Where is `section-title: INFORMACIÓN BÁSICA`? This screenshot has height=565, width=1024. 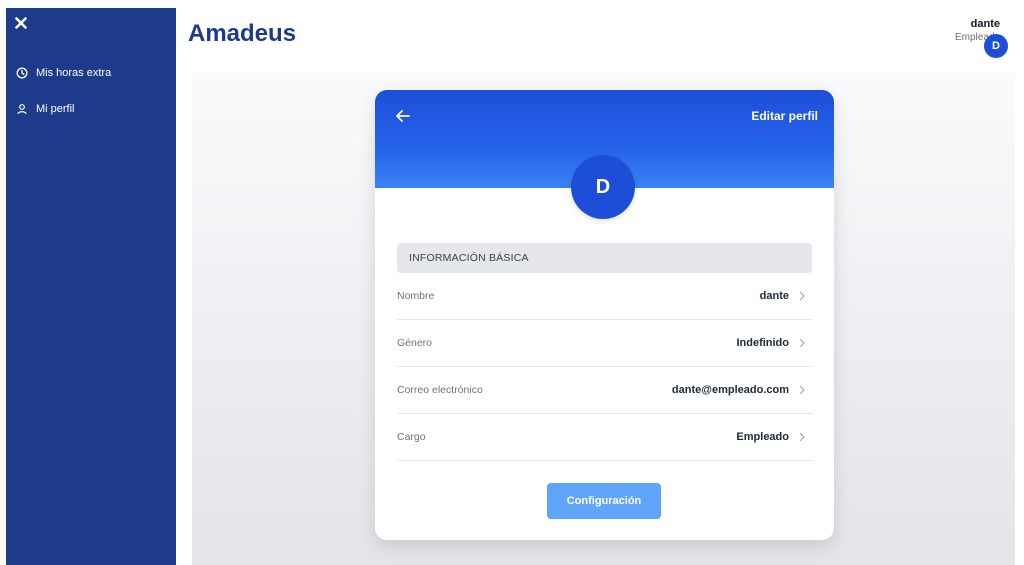
section-title: INFORMACIÓN BÁSICA is located at coordinates (604, 258).